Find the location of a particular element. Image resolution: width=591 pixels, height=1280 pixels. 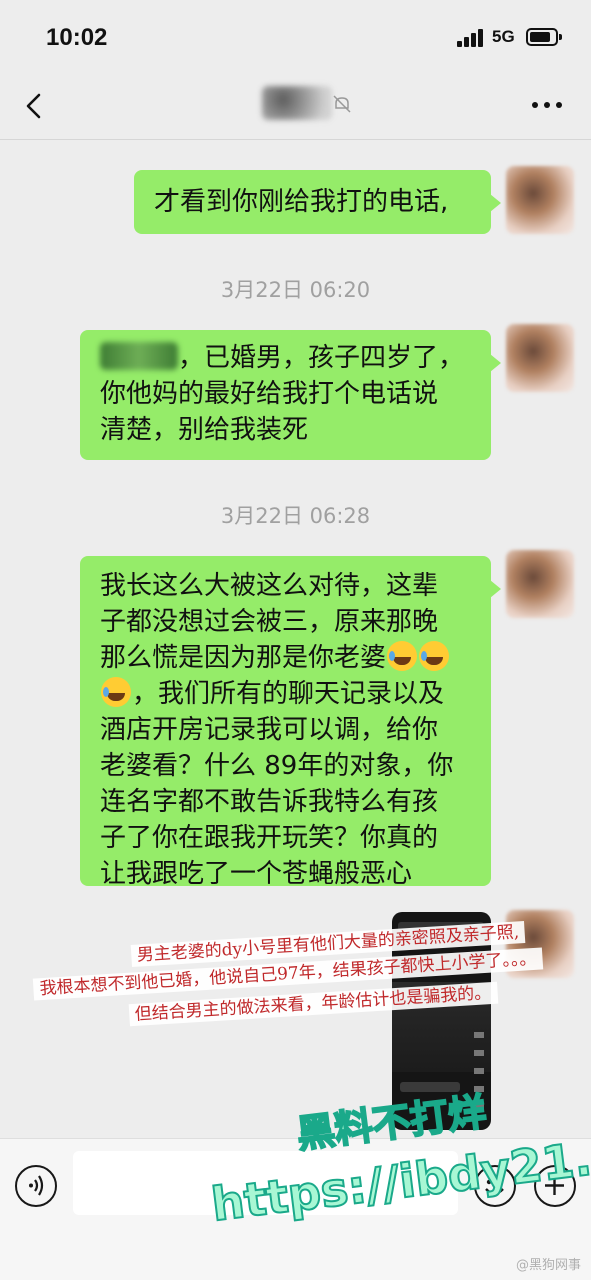

chat-header is located at coordinates (295, 106).